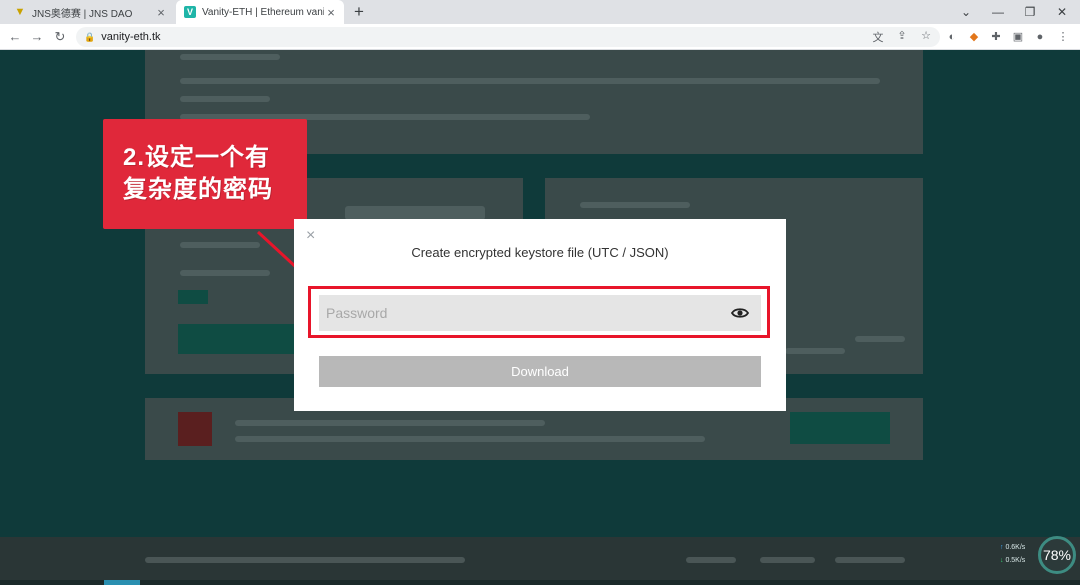  Describe the element at coordinates (974, 37) in the screenshot. I see `metamask-fox-icon: ◆` at that location.